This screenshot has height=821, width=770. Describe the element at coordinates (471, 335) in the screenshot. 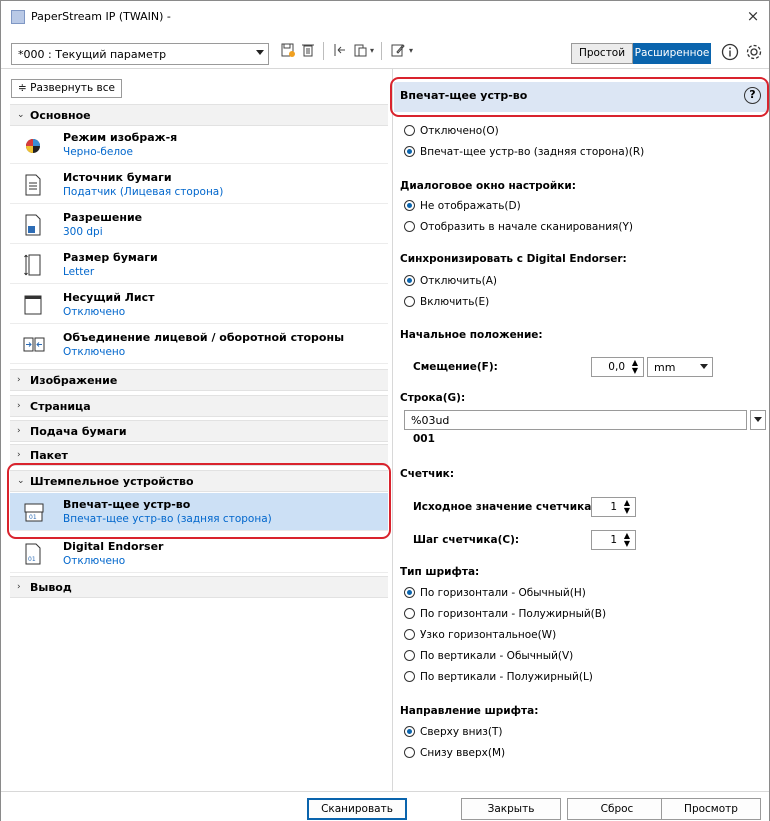

I see `start-position-label: Начальное положение:` at that location.